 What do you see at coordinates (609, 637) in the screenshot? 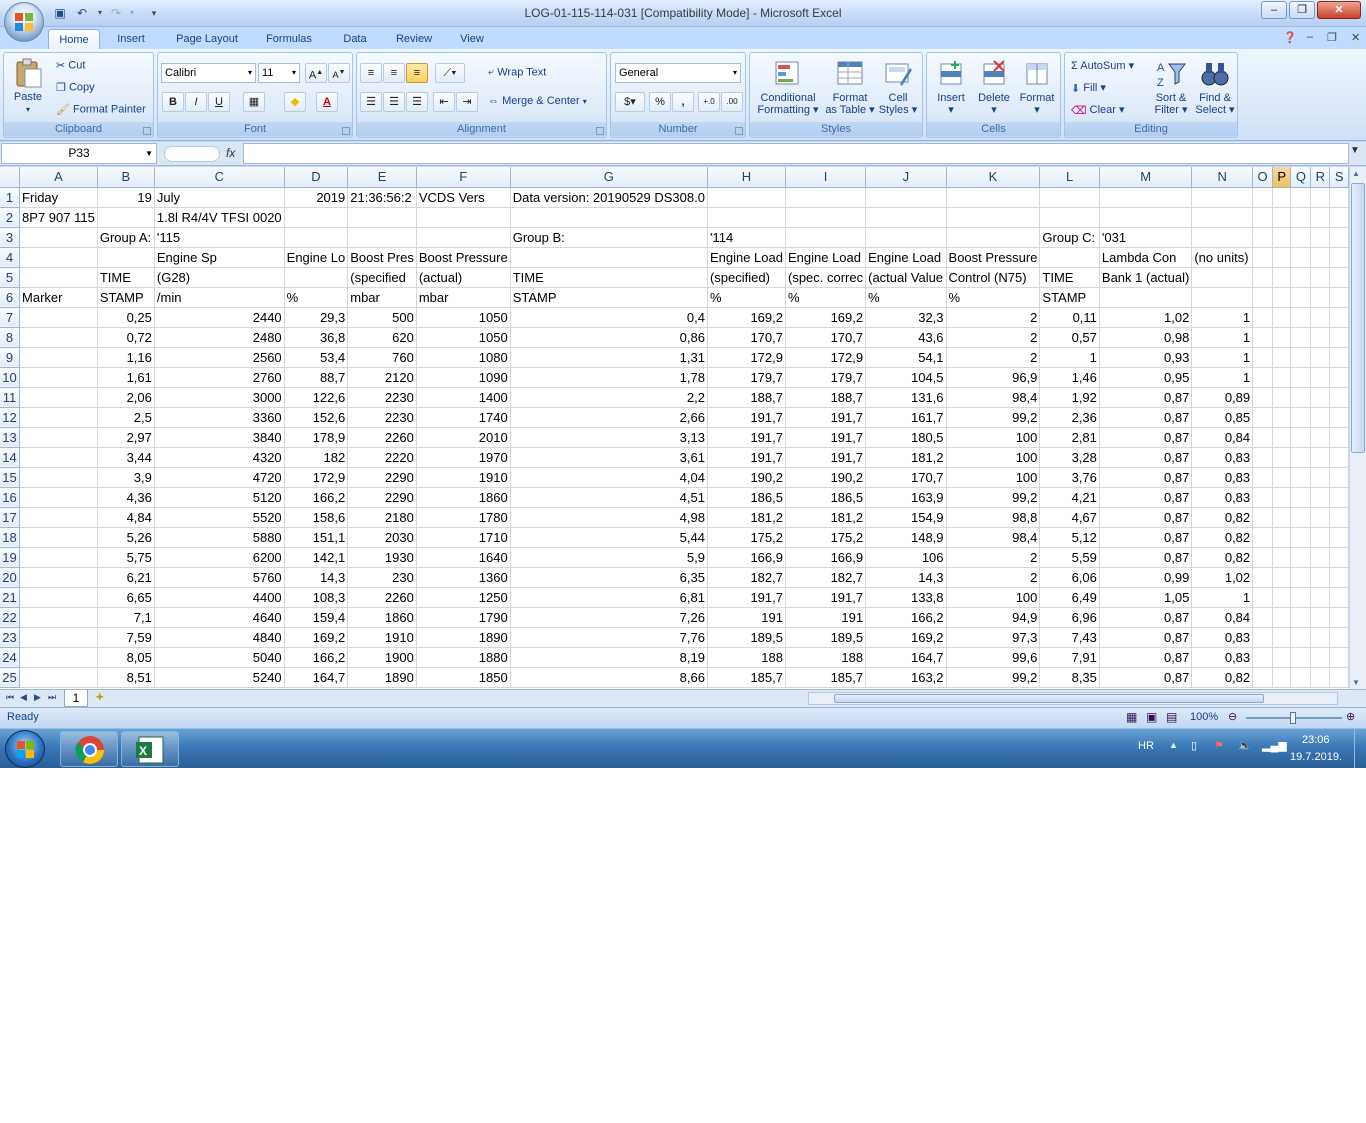
I see `cell-g23: 7,76` at bounding box center [609, 637].